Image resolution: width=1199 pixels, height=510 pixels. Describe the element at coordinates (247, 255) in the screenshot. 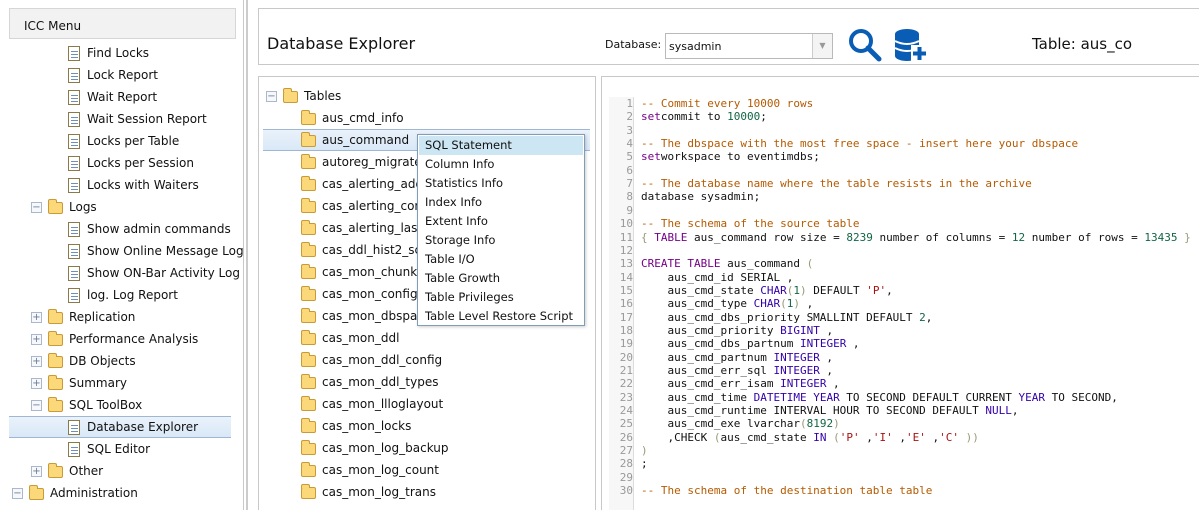

I see `panel-splitter` at that location.